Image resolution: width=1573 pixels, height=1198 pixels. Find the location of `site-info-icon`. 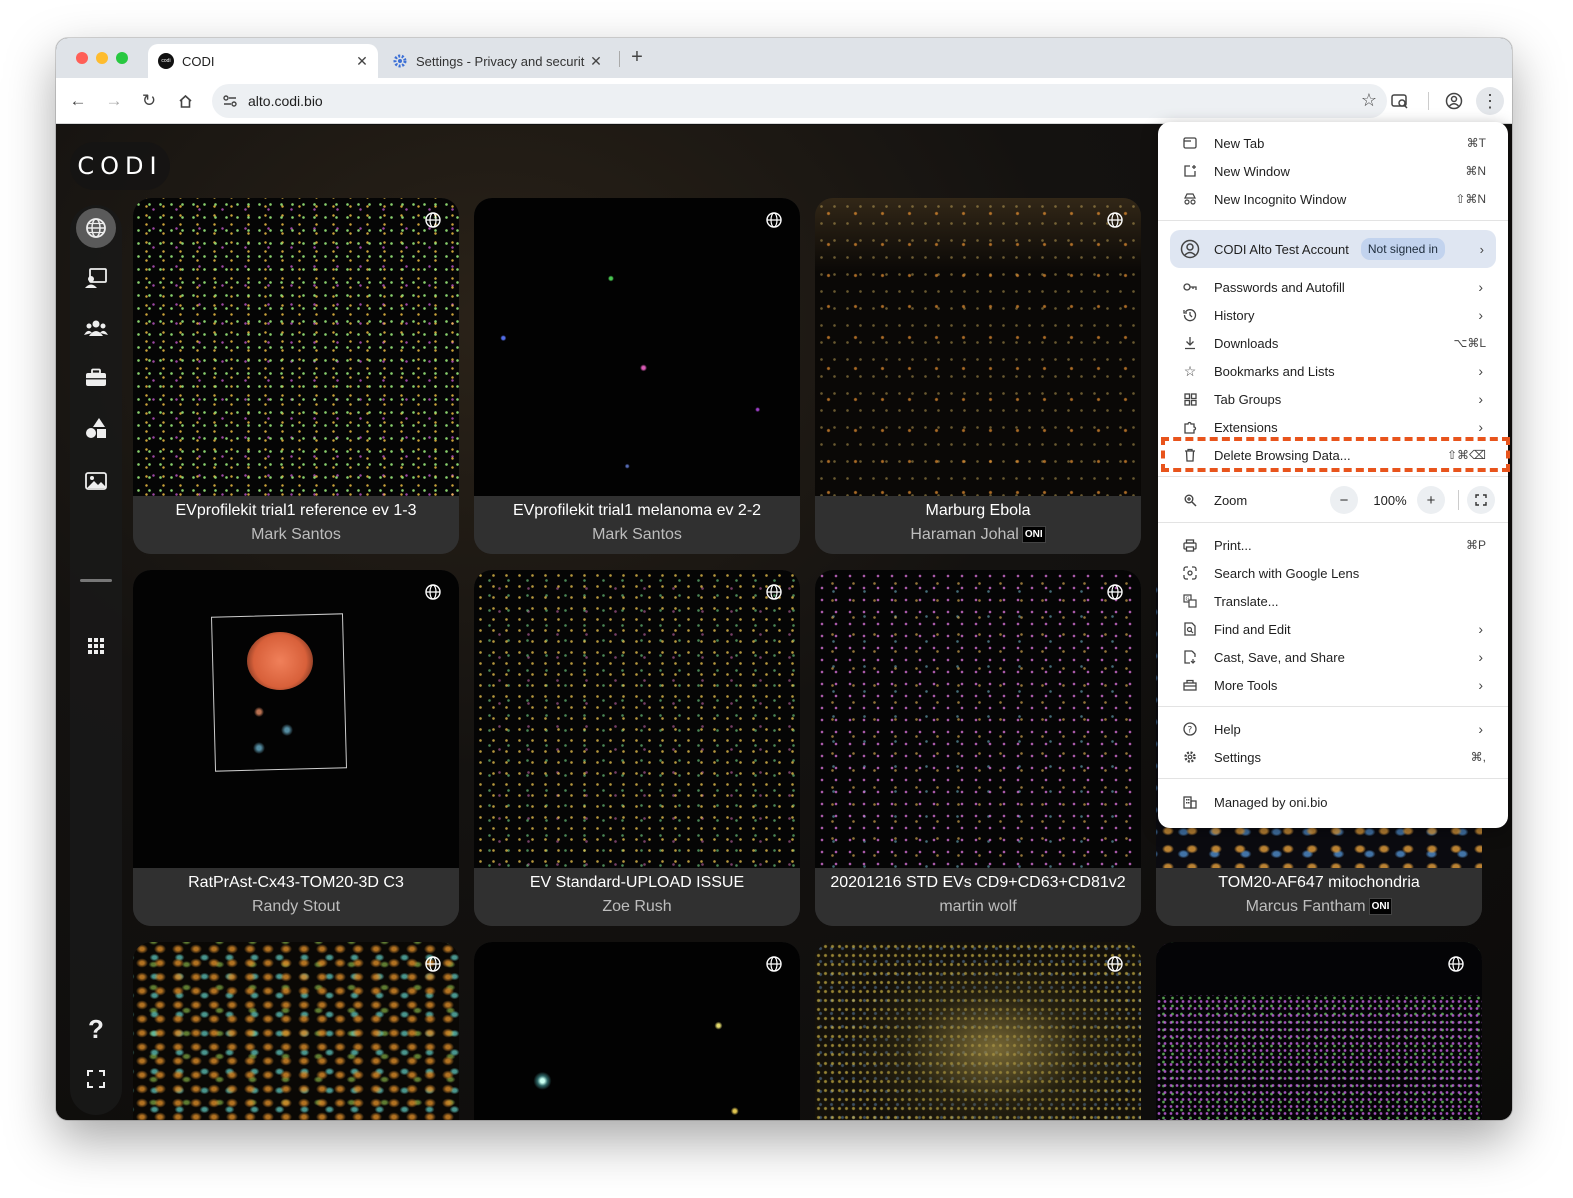

site-info-icon is located at coordinates (230, 103).